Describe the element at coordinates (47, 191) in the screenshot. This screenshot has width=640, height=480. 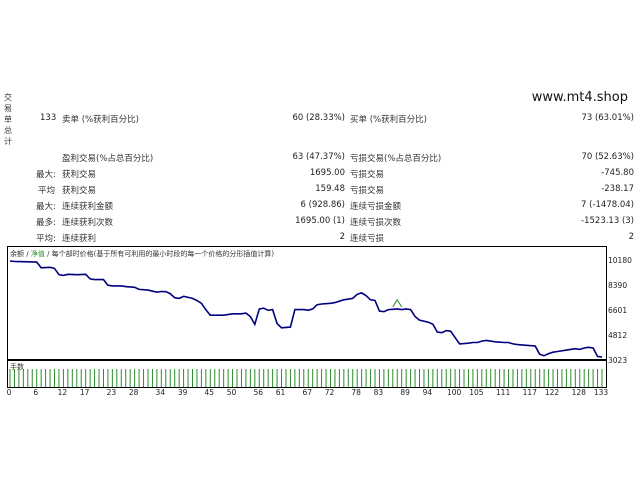
I see `average-prefix: 平均` at that location.